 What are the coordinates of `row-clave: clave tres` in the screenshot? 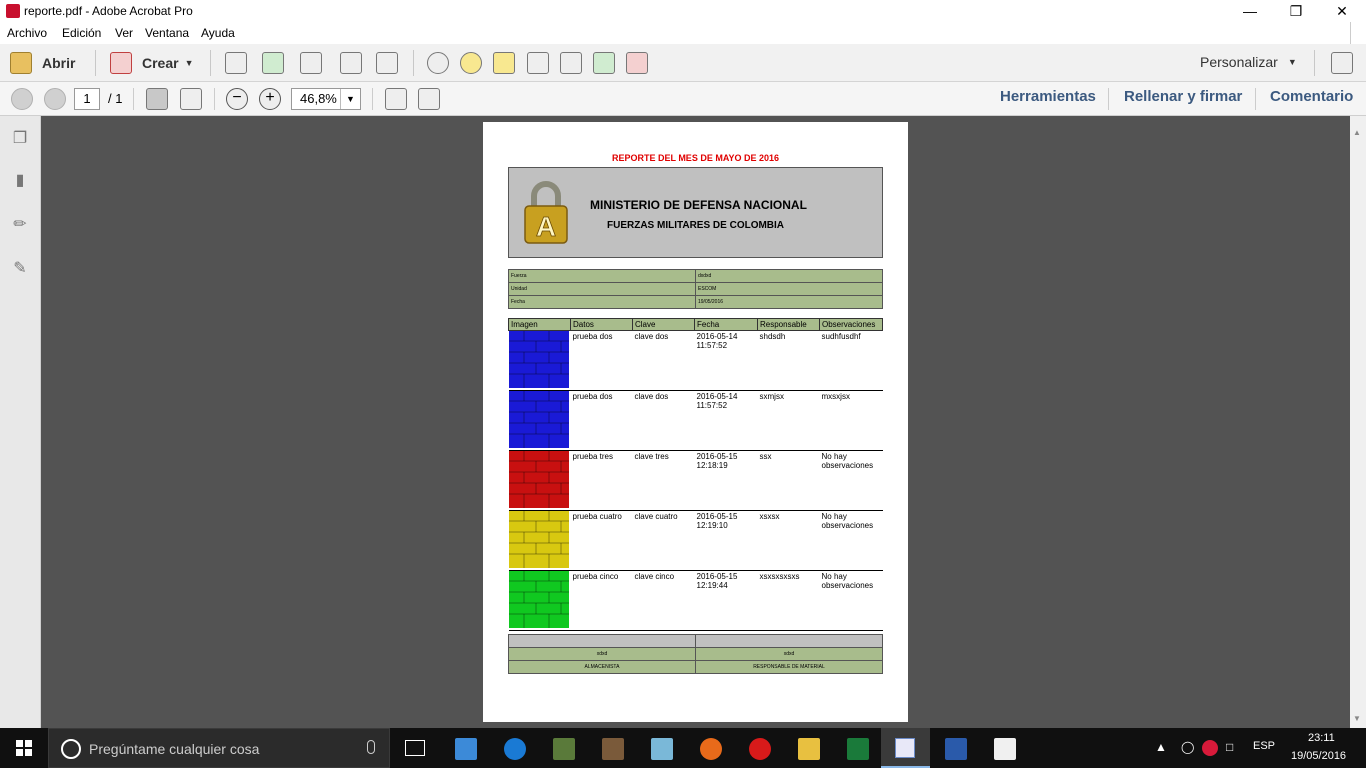 It's located at (663, 480).